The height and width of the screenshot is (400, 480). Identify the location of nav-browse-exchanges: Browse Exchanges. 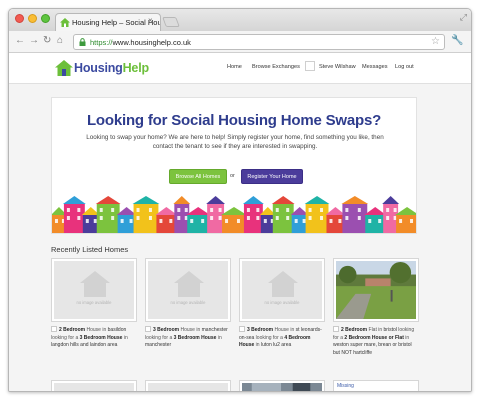
(276, 67).